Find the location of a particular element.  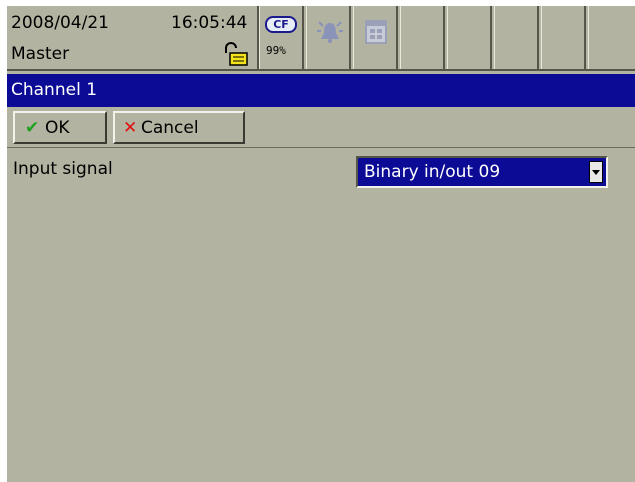

unlocked-padlock-icon is located at coordinates (235, 54).